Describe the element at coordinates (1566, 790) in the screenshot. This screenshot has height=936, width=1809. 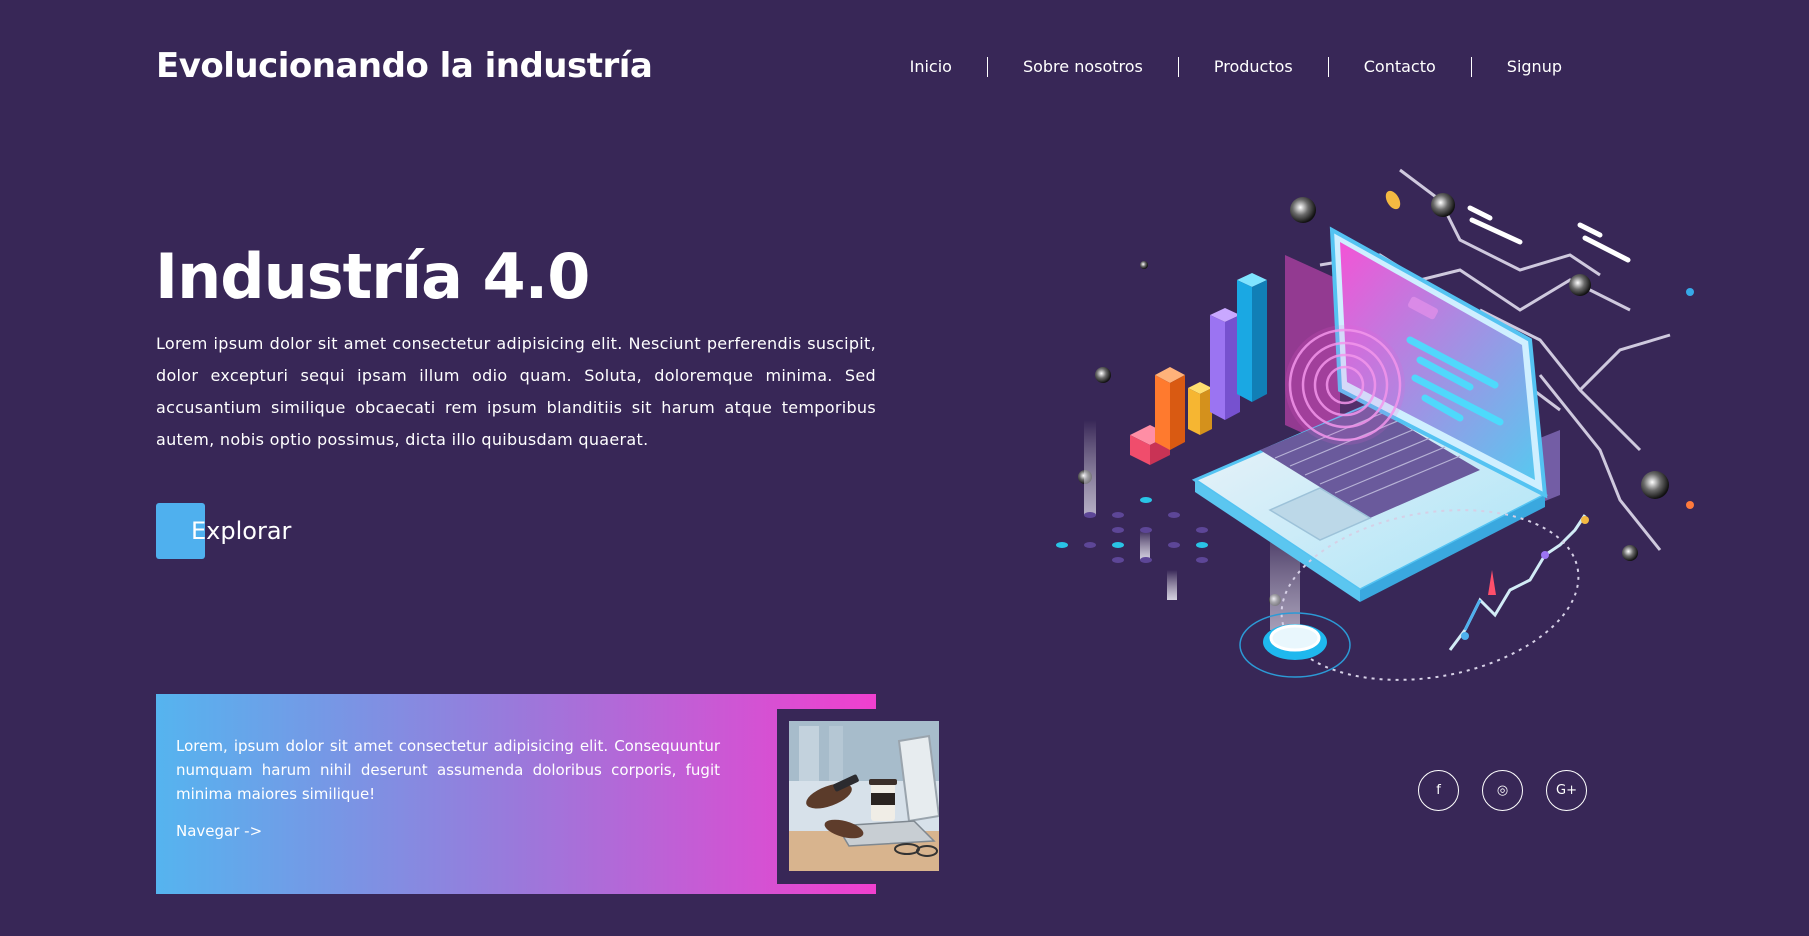
I see `google-plus-icon: G+` at that location.